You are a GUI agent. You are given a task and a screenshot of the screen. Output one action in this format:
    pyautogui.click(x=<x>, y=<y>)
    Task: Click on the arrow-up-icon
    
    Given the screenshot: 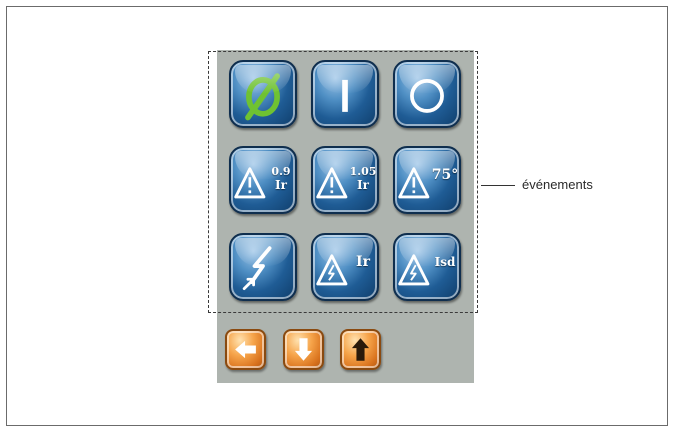 What is the action you would take?
    pyautogui.click(x=360, y=349)
    